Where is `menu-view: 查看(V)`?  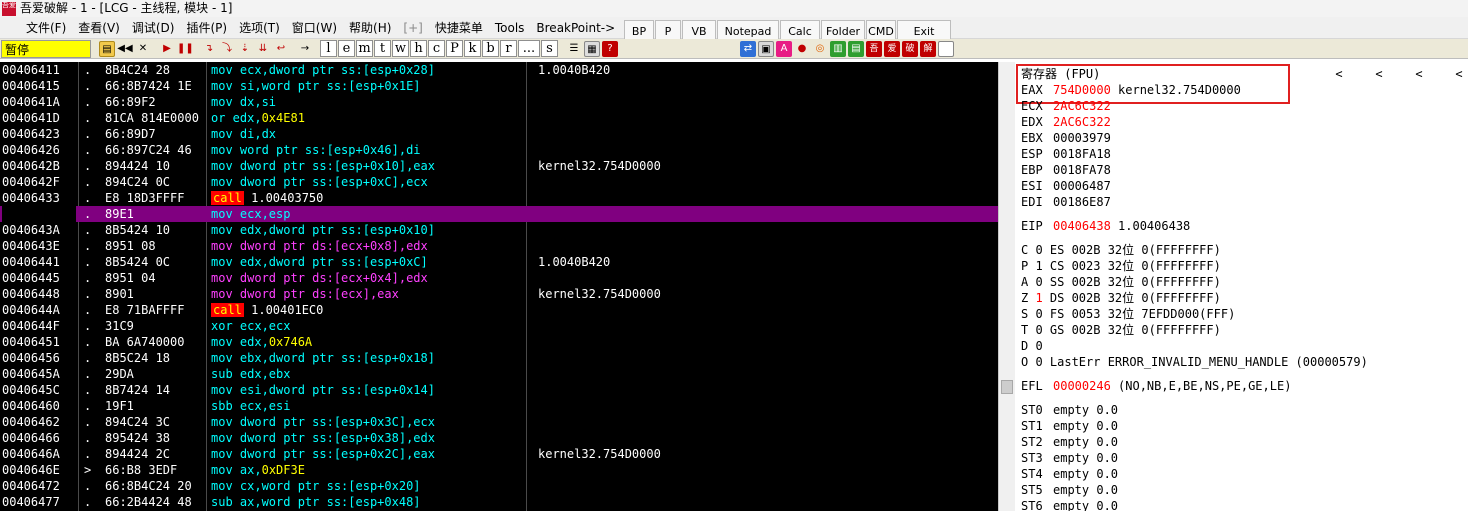 menu-view: 查看(V) is located at coordinates (99, 28).